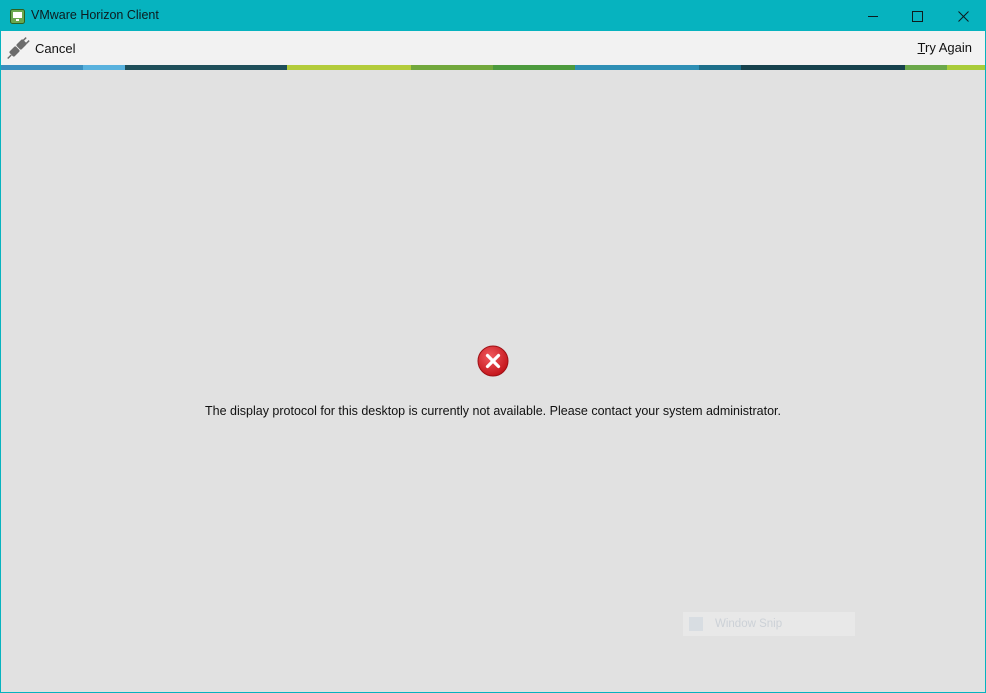 The height and width of the screenshot is (693, 986). What do you see at coordinates (493, 16) in the screenshot?
I see `title-bar: VMware Horizon Client` at bounding box center [493, 16].